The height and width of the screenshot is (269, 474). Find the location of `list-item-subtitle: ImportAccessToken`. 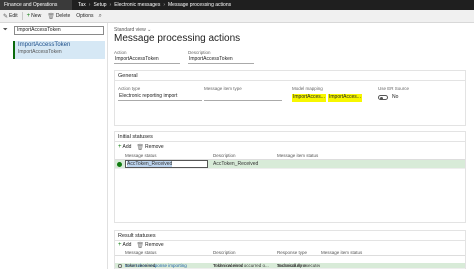

list-item-subtitle: ImportAccessToken is located at coordinates (40, 52).